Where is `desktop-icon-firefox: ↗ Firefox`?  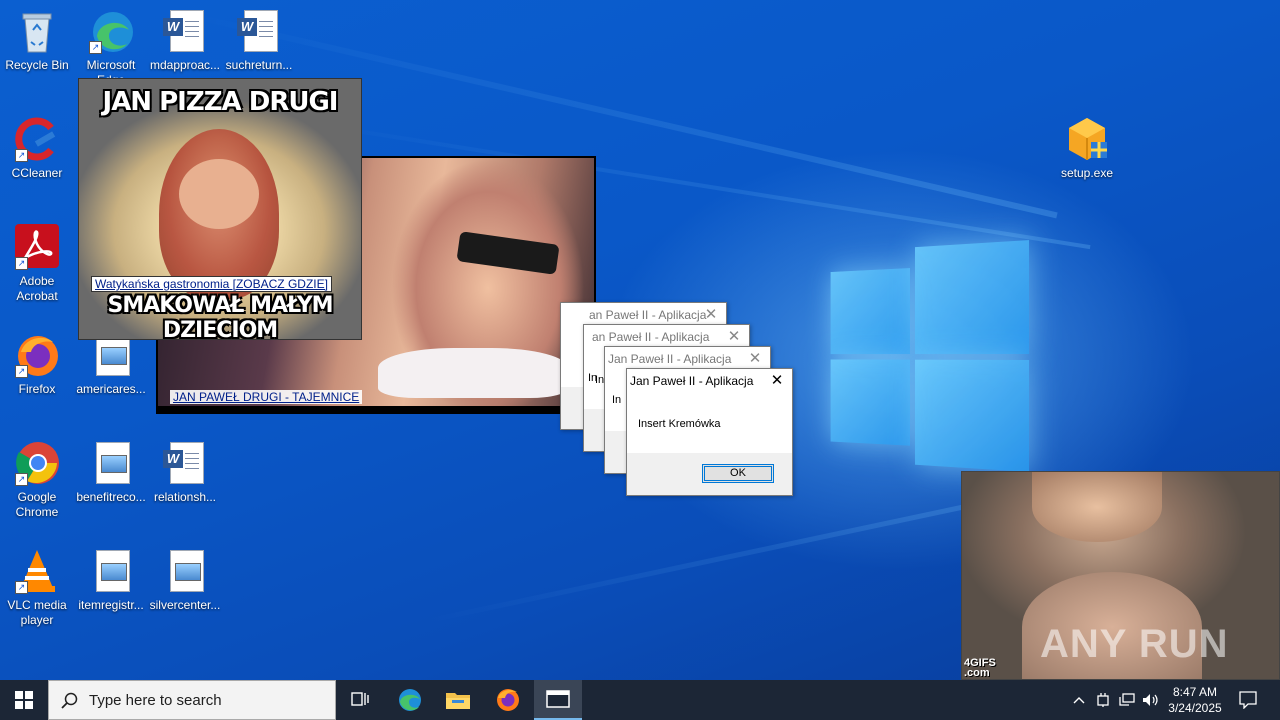
desktop-icon-firefox: ↗ Firefox is located at coordinates (37, 364).